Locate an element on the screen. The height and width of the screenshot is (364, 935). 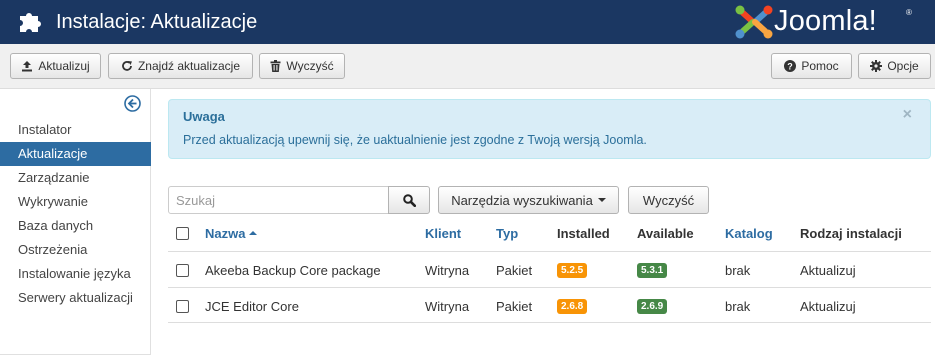
joomla-logo: Joomla! ® is located at coordinates (832, 22).